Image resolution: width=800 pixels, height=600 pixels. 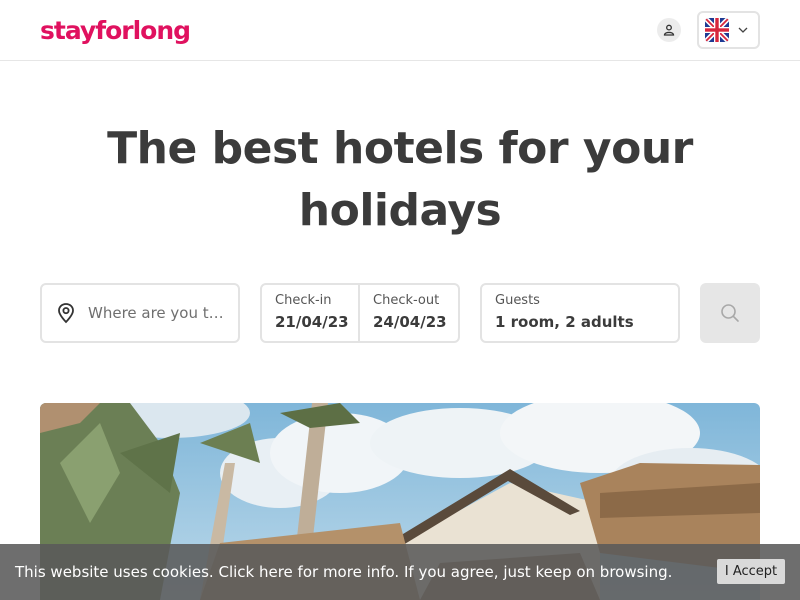 I want to click on accept-cookies-button: I Accept, so click(x=751, y=571).